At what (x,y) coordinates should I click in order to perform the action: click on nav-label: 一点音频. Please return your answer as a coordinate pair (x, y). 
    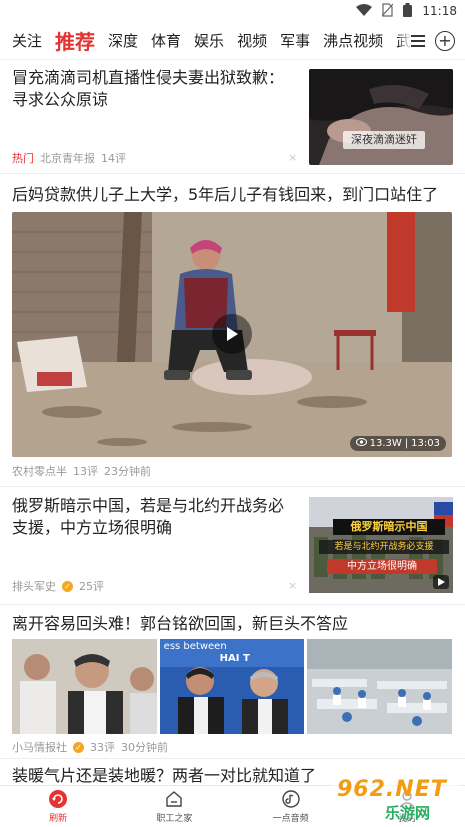
    Looking at the image, I should click on (290, 819).